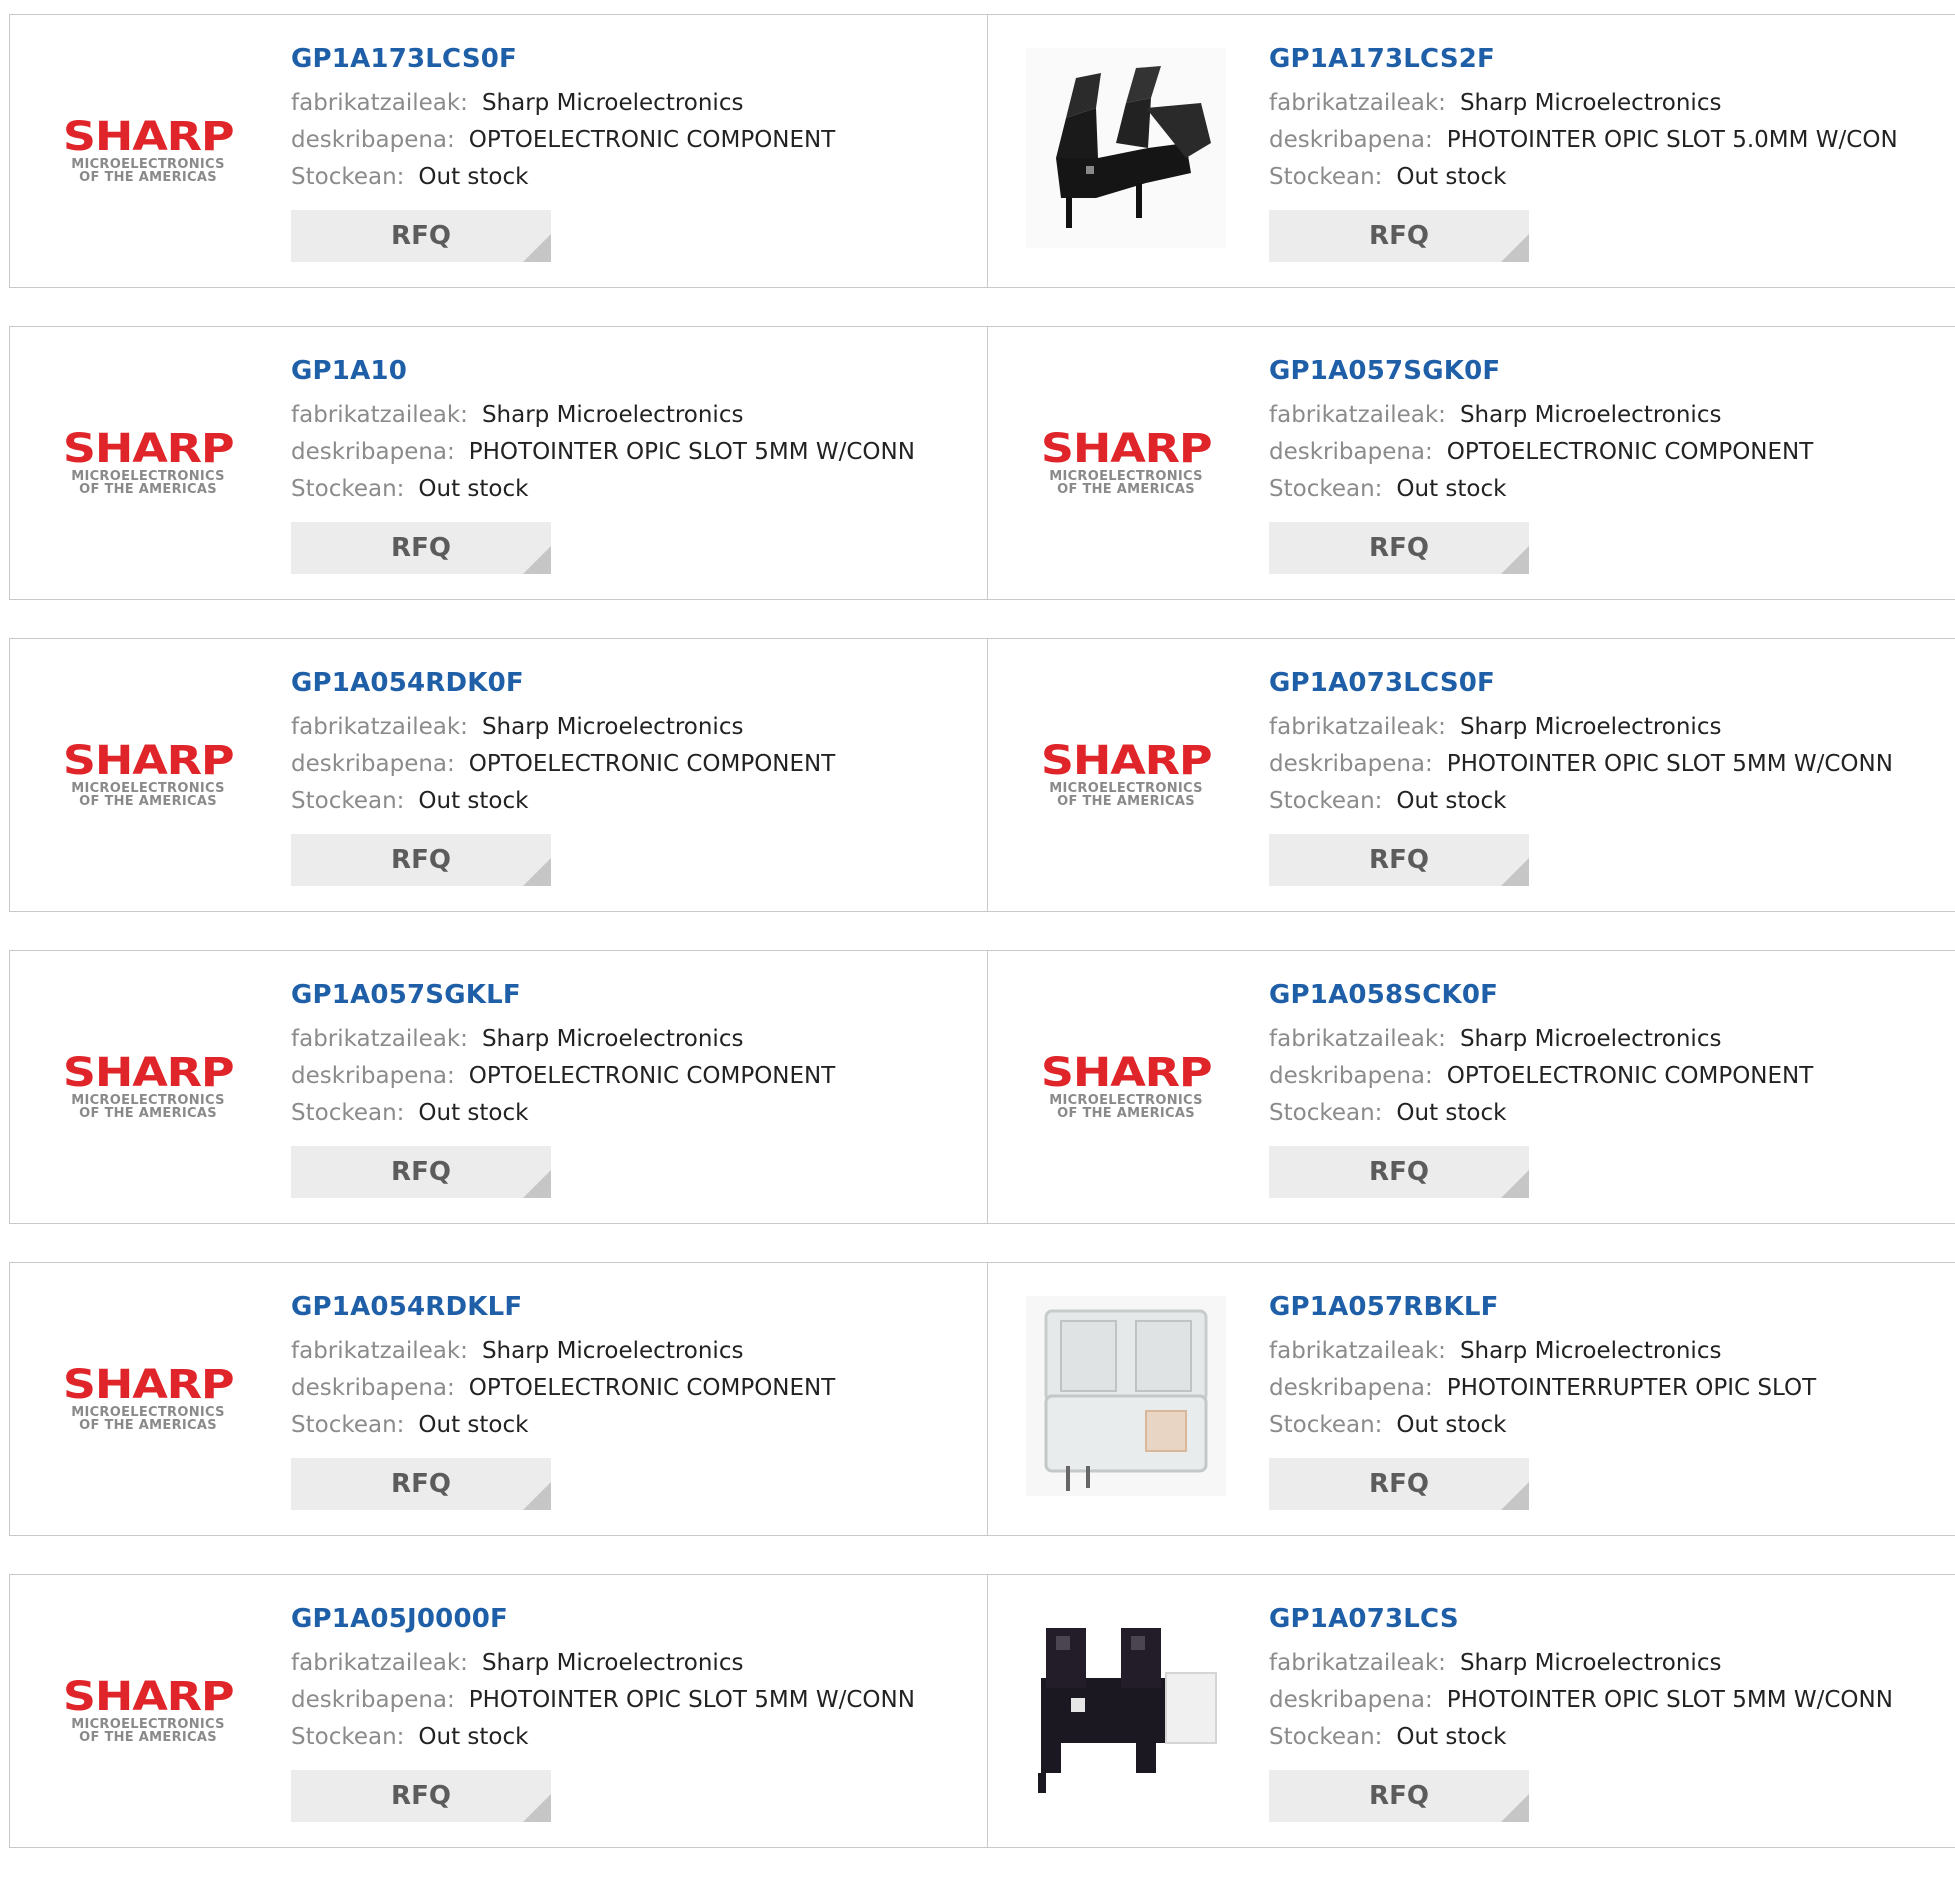 The height and width of the screenshot is (1886, 1955). What do you see at coordinates (603, 1663) in the screenshot?
I see `manufacturer-line: fabrikatzaileak: Sharp Microelectronics` at bounding box center [603, 1663].